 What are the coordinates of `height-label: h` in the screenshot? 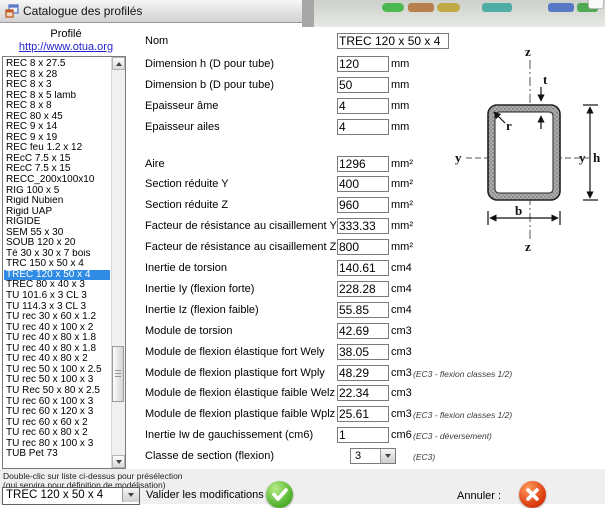 It's located at (597, 157).